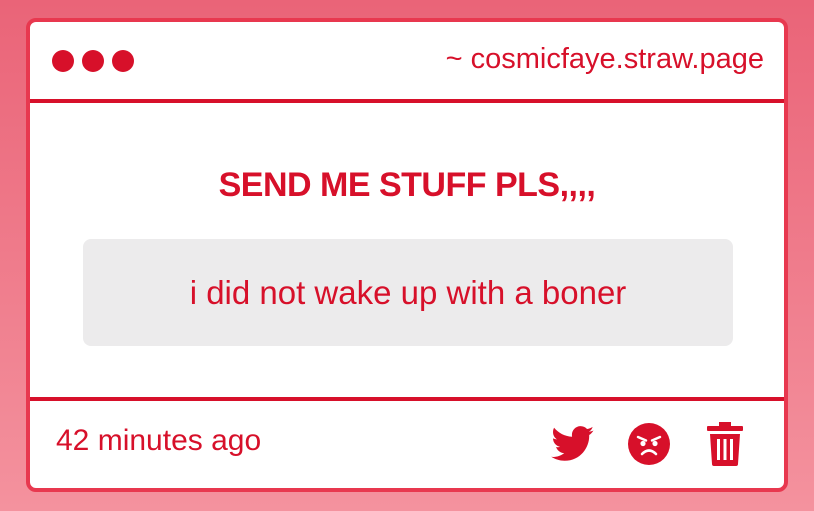 The height and width of the screenshot is (511, 814). I want to click on timestamp: 42 minutes ago, so click(159, 440).